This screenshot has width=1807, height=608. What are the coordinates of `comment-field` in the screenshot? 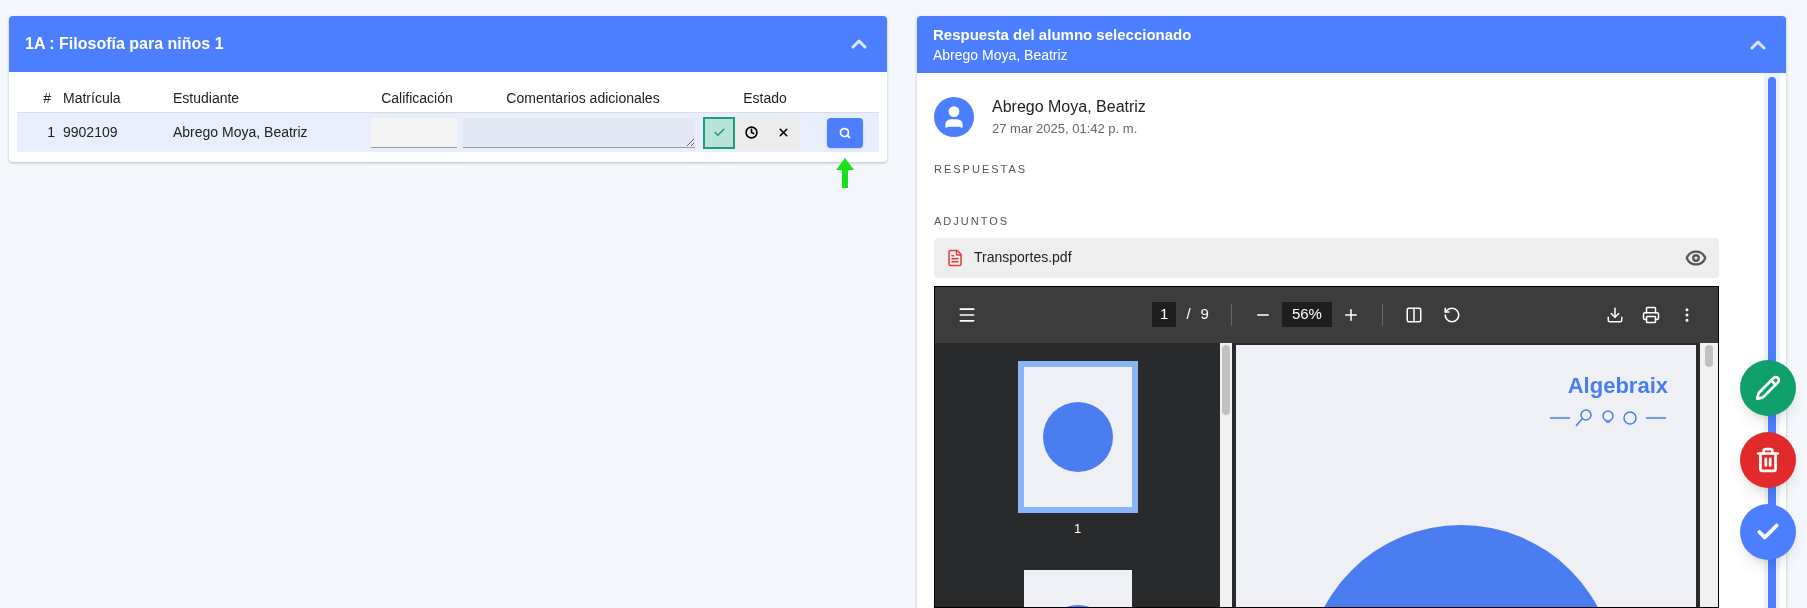 It's located at (579, 132).